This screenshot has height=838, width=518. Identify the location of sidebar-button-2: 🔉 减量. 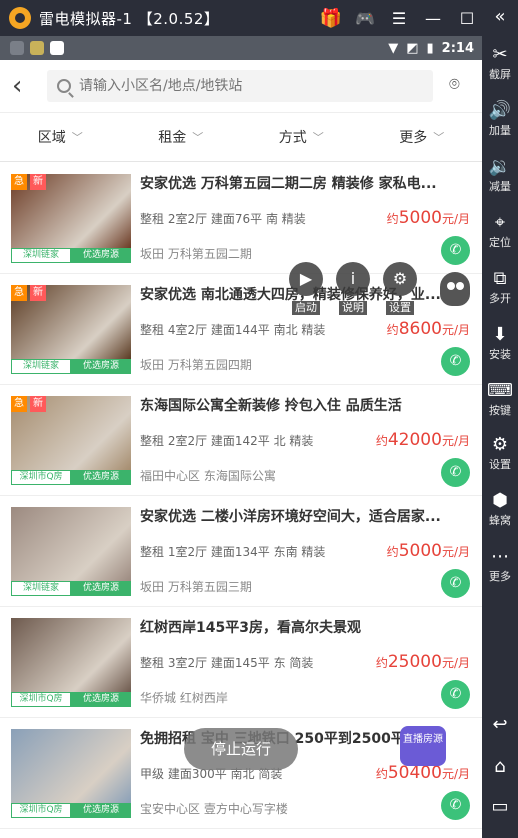
(500, 175).